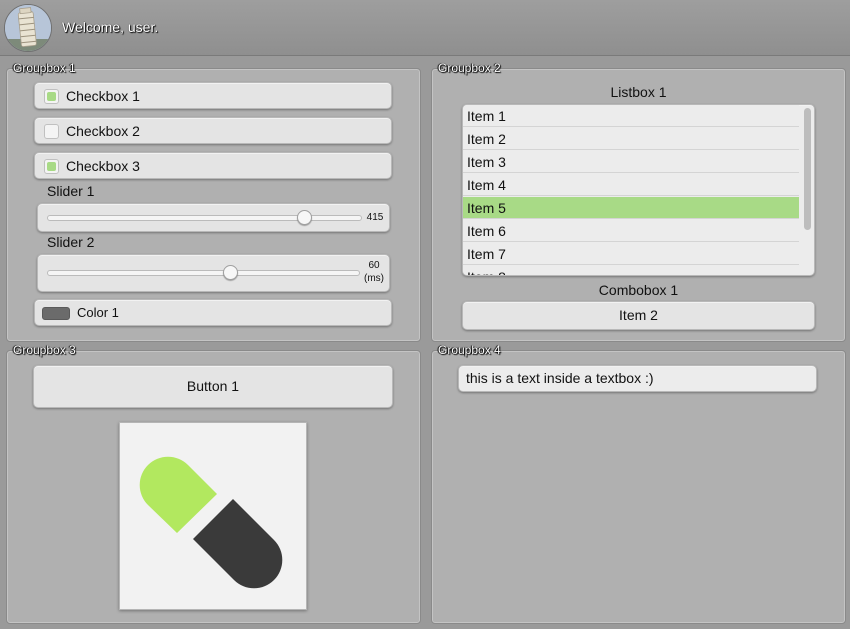 The image size is (850, 629). What do you see at coordinates (203, 273) in the screenshot?
I see `slider-2-track` at bounding box center [203, 273].